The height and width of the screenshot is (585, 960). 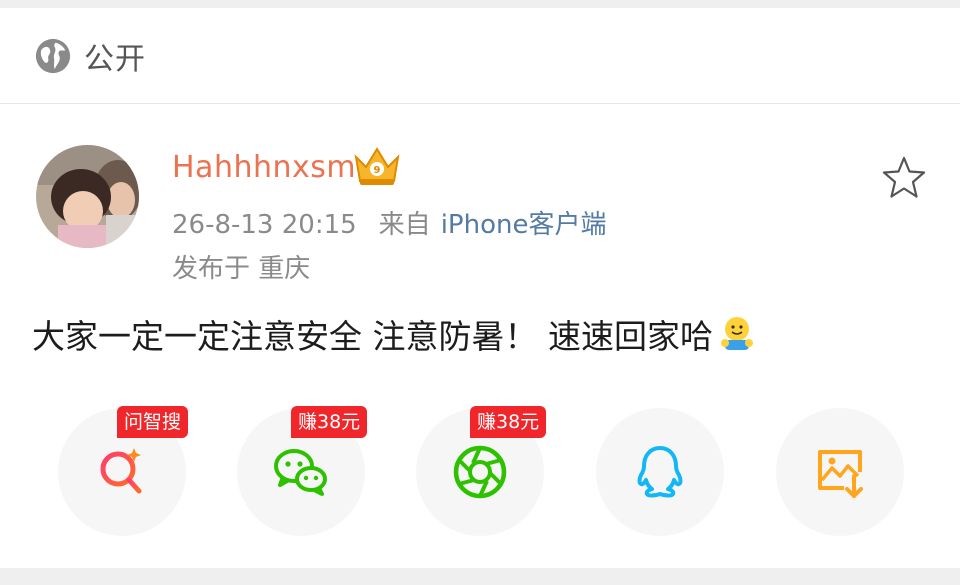 I want to click on wechat-moments-icon, so click(x=480, y=472).